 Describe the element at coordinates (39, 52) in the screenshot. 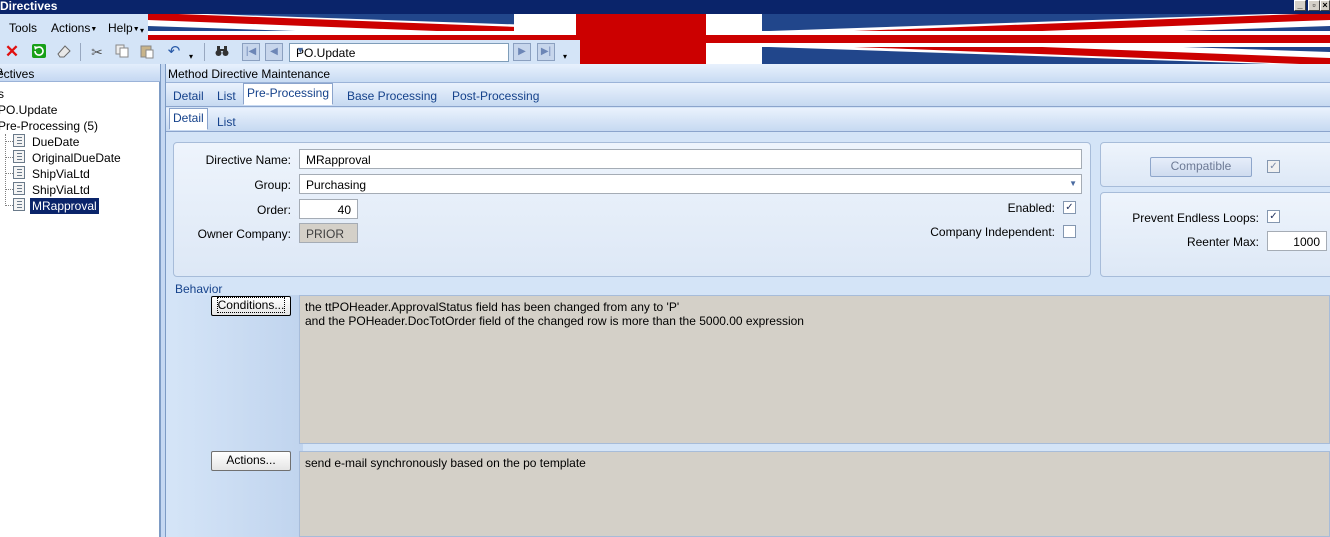

I see `refresh-icon` at that location.